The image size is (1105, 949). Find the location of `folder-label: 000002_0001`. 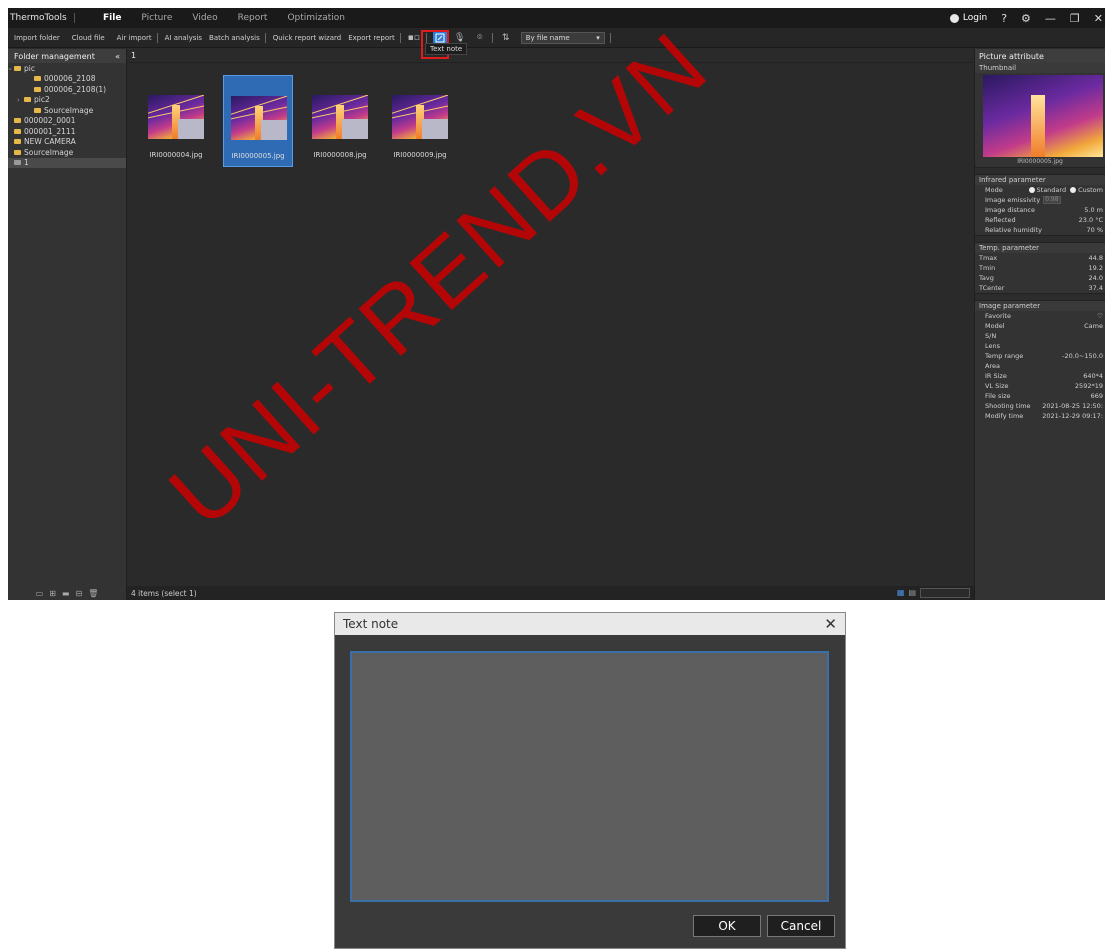

folder-label: 000002_0001 is located at coordinates (50, 121).